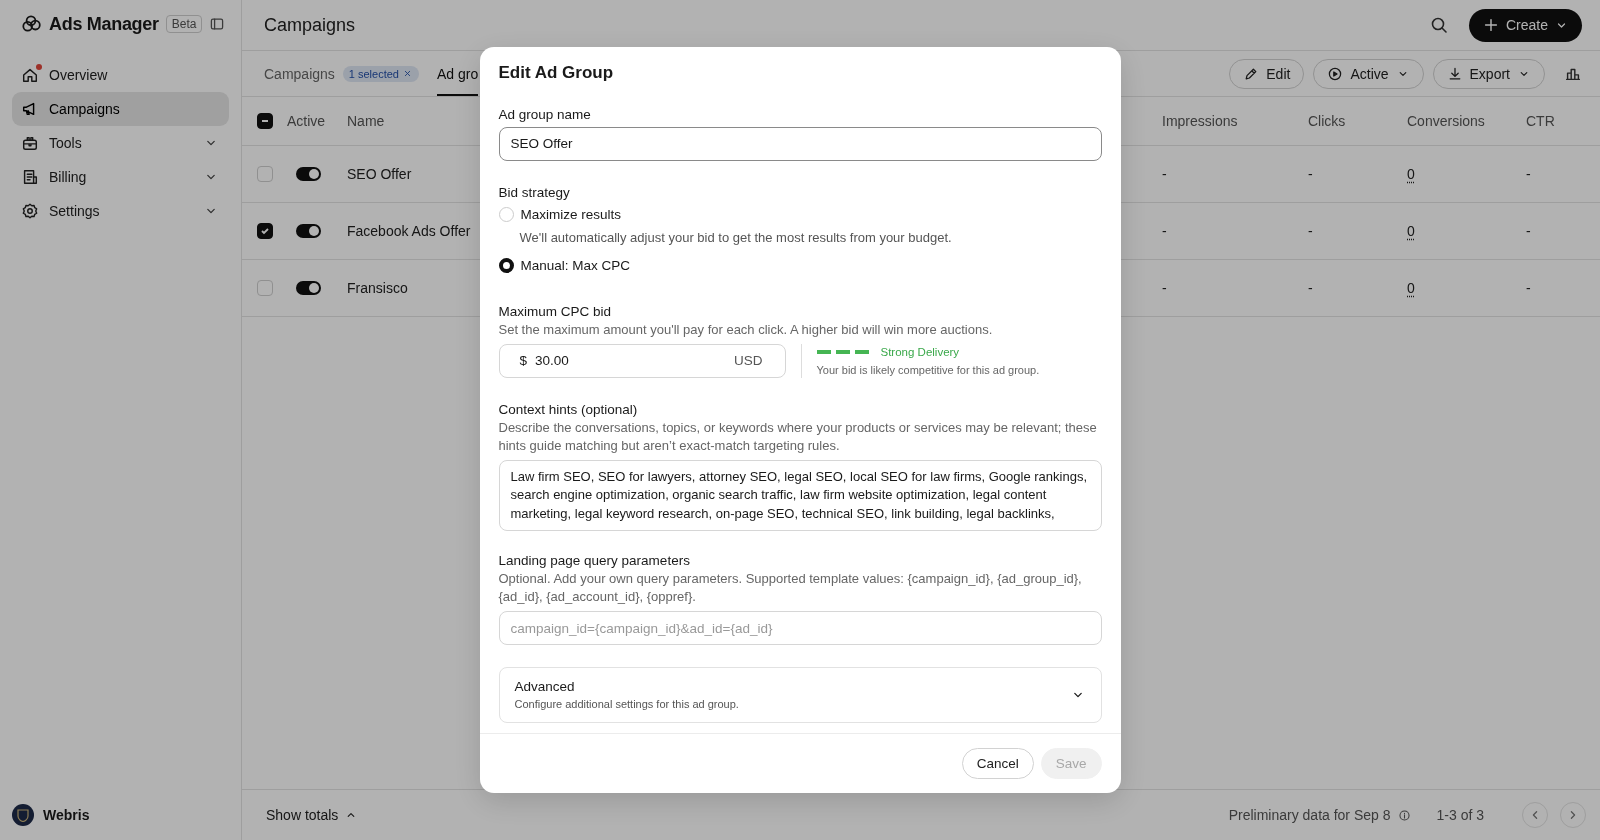 The image size is (1600, 840). Describe the element at coordinates (299, 73) in the screenshot. I see `tab-label: Campaigns` at that location.